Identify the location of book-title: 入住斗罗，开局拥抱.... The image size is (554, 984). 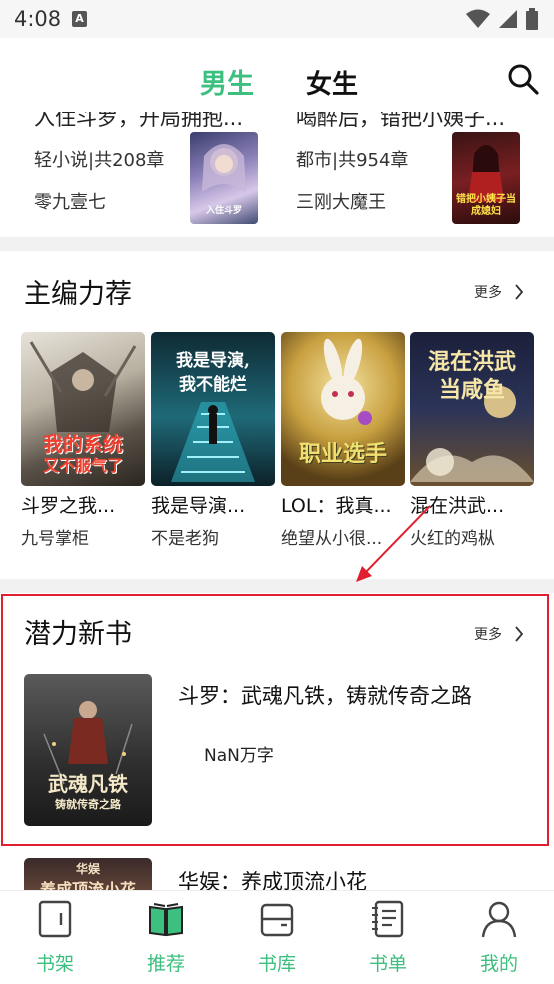
(139, 121).